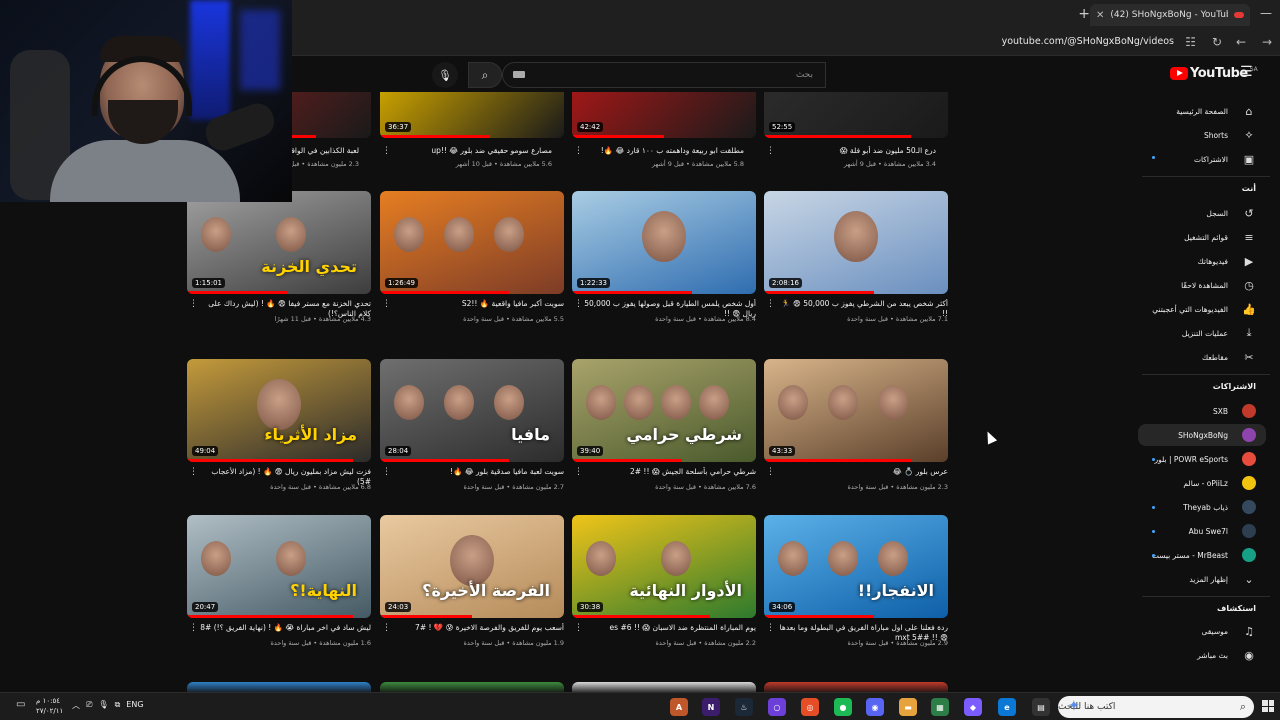 This screenshot has height=720, width=1280. What do you see at coordinates (466, 150) in the screenshot?
I see `video-title: مصارع سومو حقيقي ضد بلور 😂 !!up` at bounding box center [466, 150].